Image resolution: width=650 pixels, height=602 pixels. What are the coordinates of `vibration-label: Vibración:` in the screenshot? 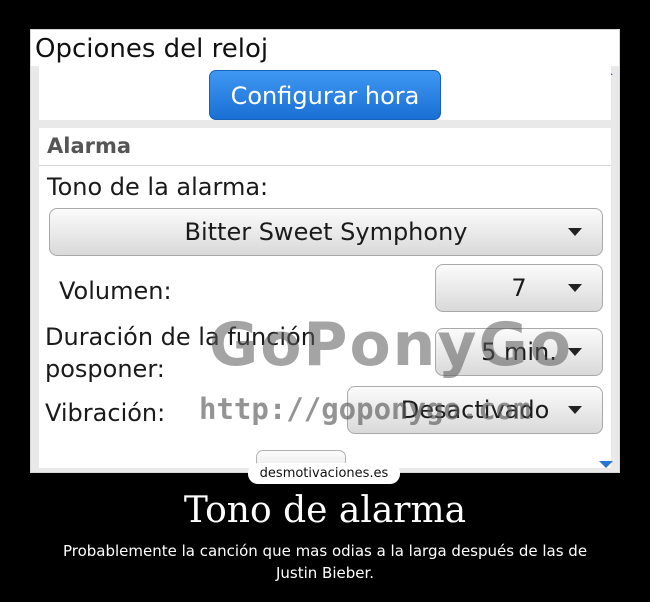 It's located at (105, 413).